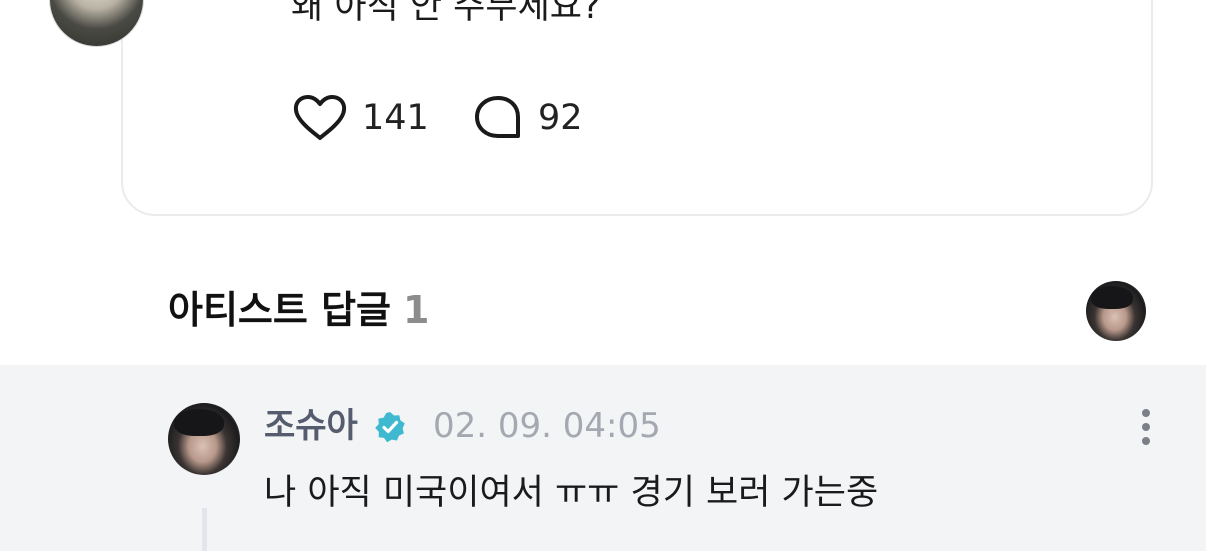 The width and height of the screenshot is (1206, 551). I want to click on heart-icon, so click(320, 117).